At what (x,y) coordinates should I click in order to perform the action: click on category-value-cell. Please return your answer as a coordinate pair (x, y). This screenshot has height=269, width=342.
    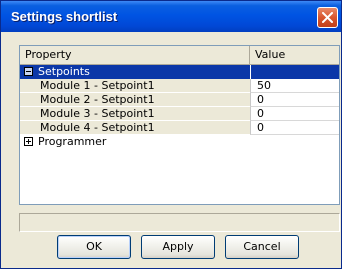
    Looking at the image, I should click on (294, 72).